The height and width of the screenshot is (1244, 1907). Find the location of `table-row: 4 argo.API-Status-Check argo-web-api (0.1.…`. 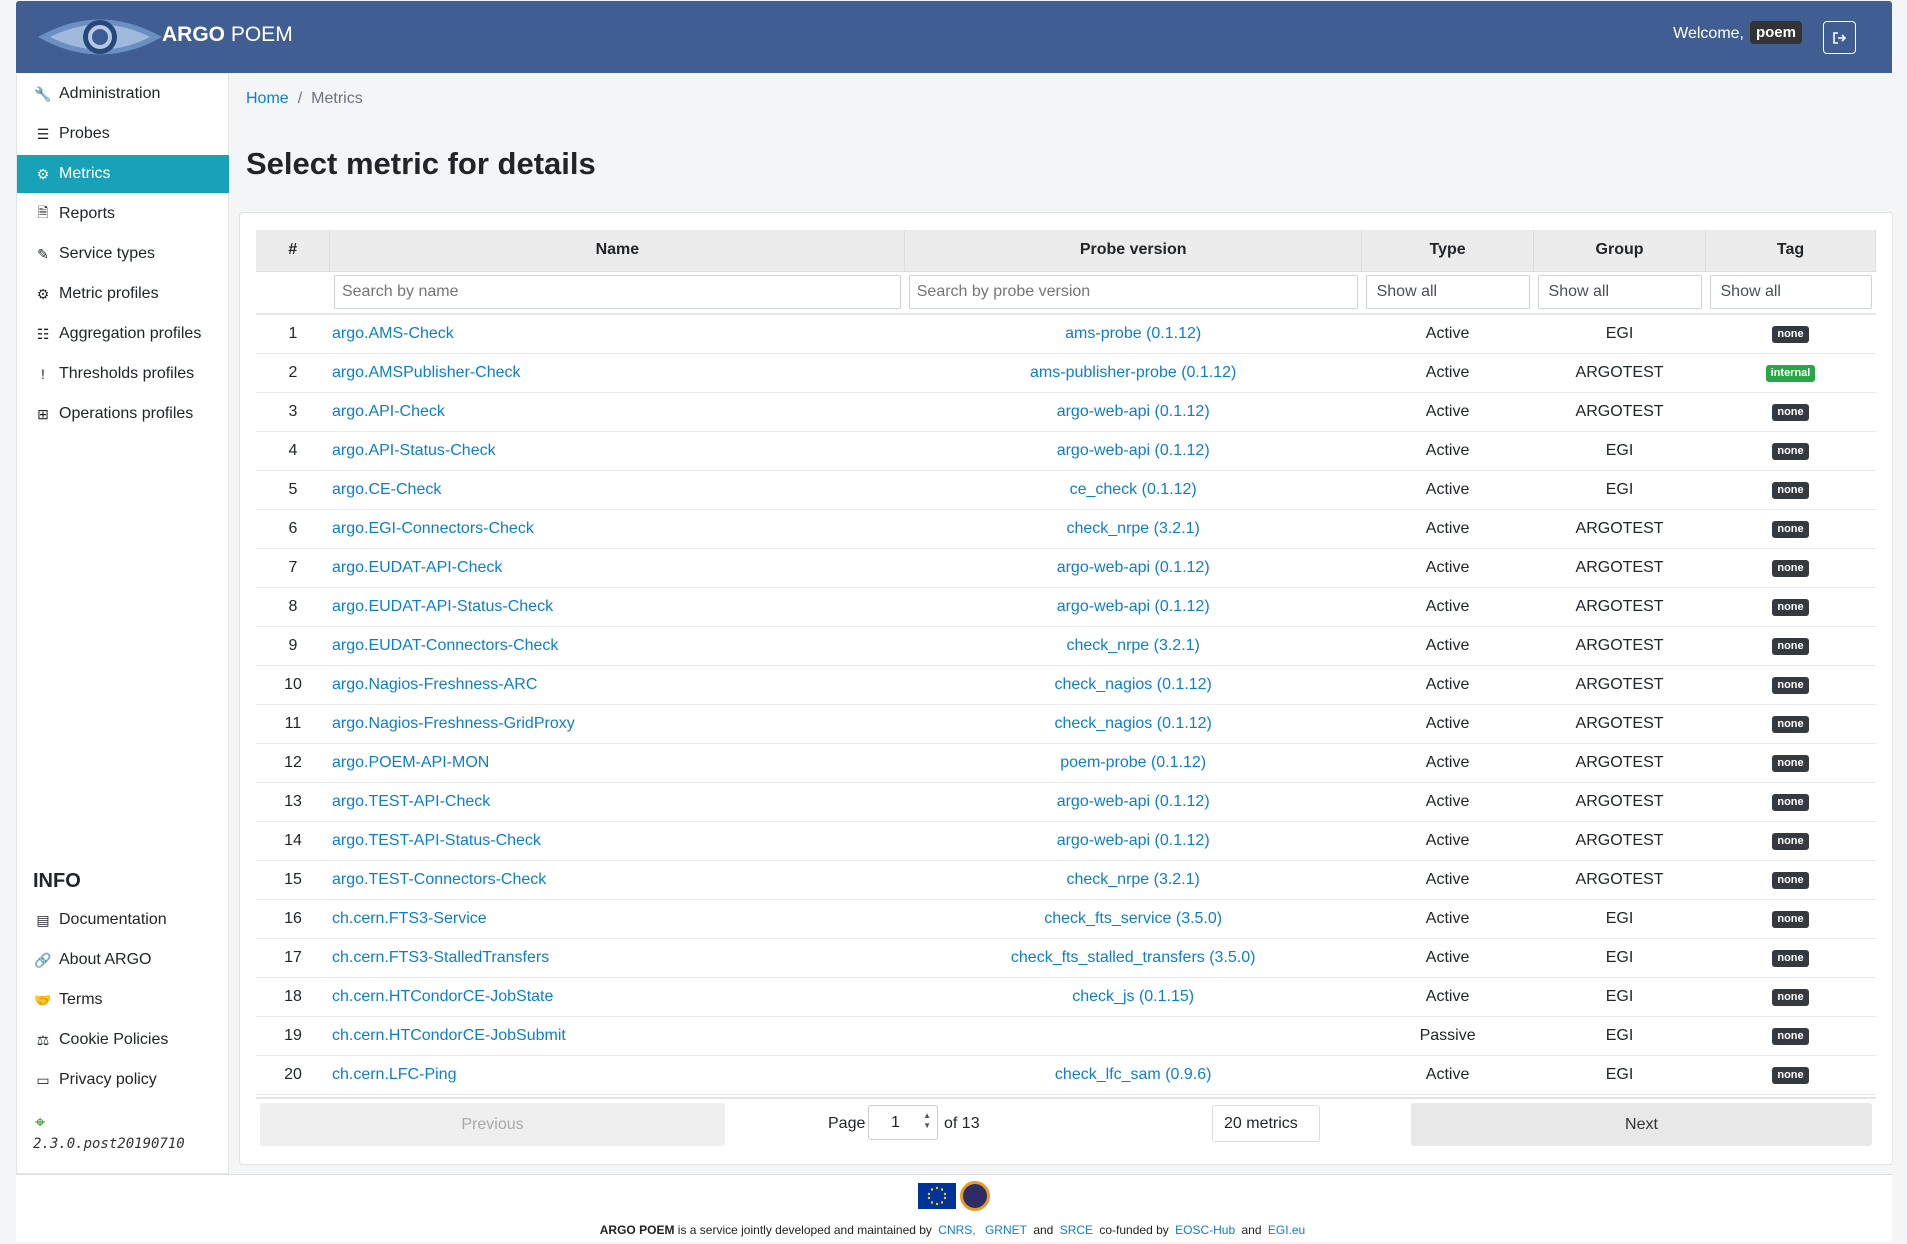

table-row: 4 argo.API-Status-Check argo-web-api (0.1.… is located at coordinates (1066, 451).